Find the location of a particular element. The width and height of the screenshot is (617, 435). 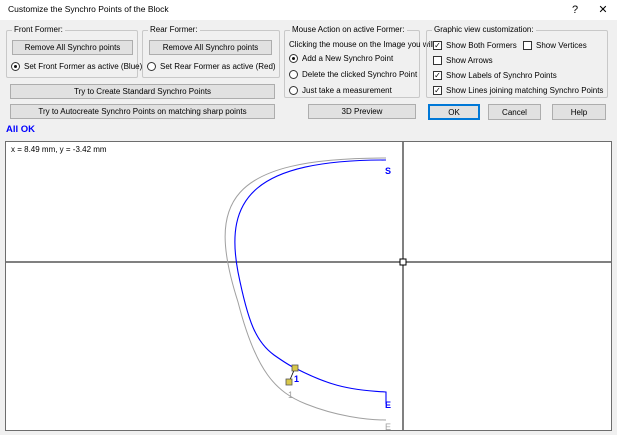

show-arrows-checkbox: Show Arrows is located at coordinates (463, 60).